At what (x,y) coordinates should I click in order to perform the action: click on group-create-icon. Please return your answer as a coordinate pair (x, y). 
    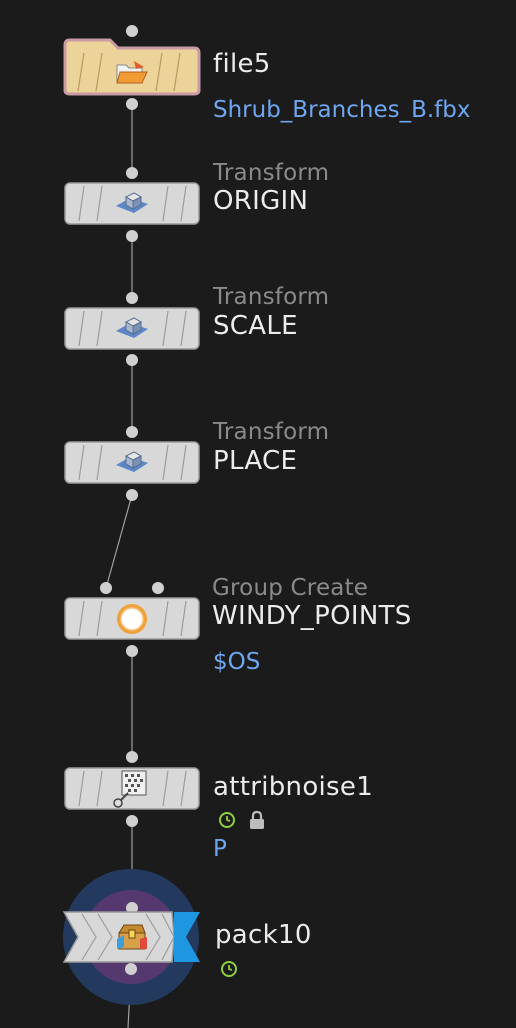
    Looking at the image, I should click on (132, 619).